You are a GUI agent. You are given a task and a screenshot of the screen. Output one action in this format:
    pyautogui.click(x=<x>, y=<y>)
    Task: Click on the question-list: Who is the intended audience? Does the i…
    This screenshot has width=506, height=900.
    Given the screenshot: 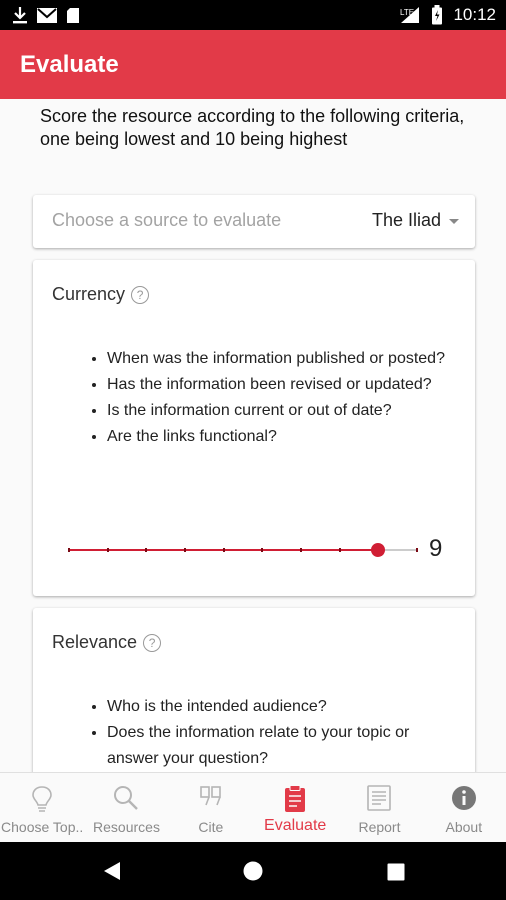 What is the action you would take?
    pyautogui.click(x=273, y=733)
    